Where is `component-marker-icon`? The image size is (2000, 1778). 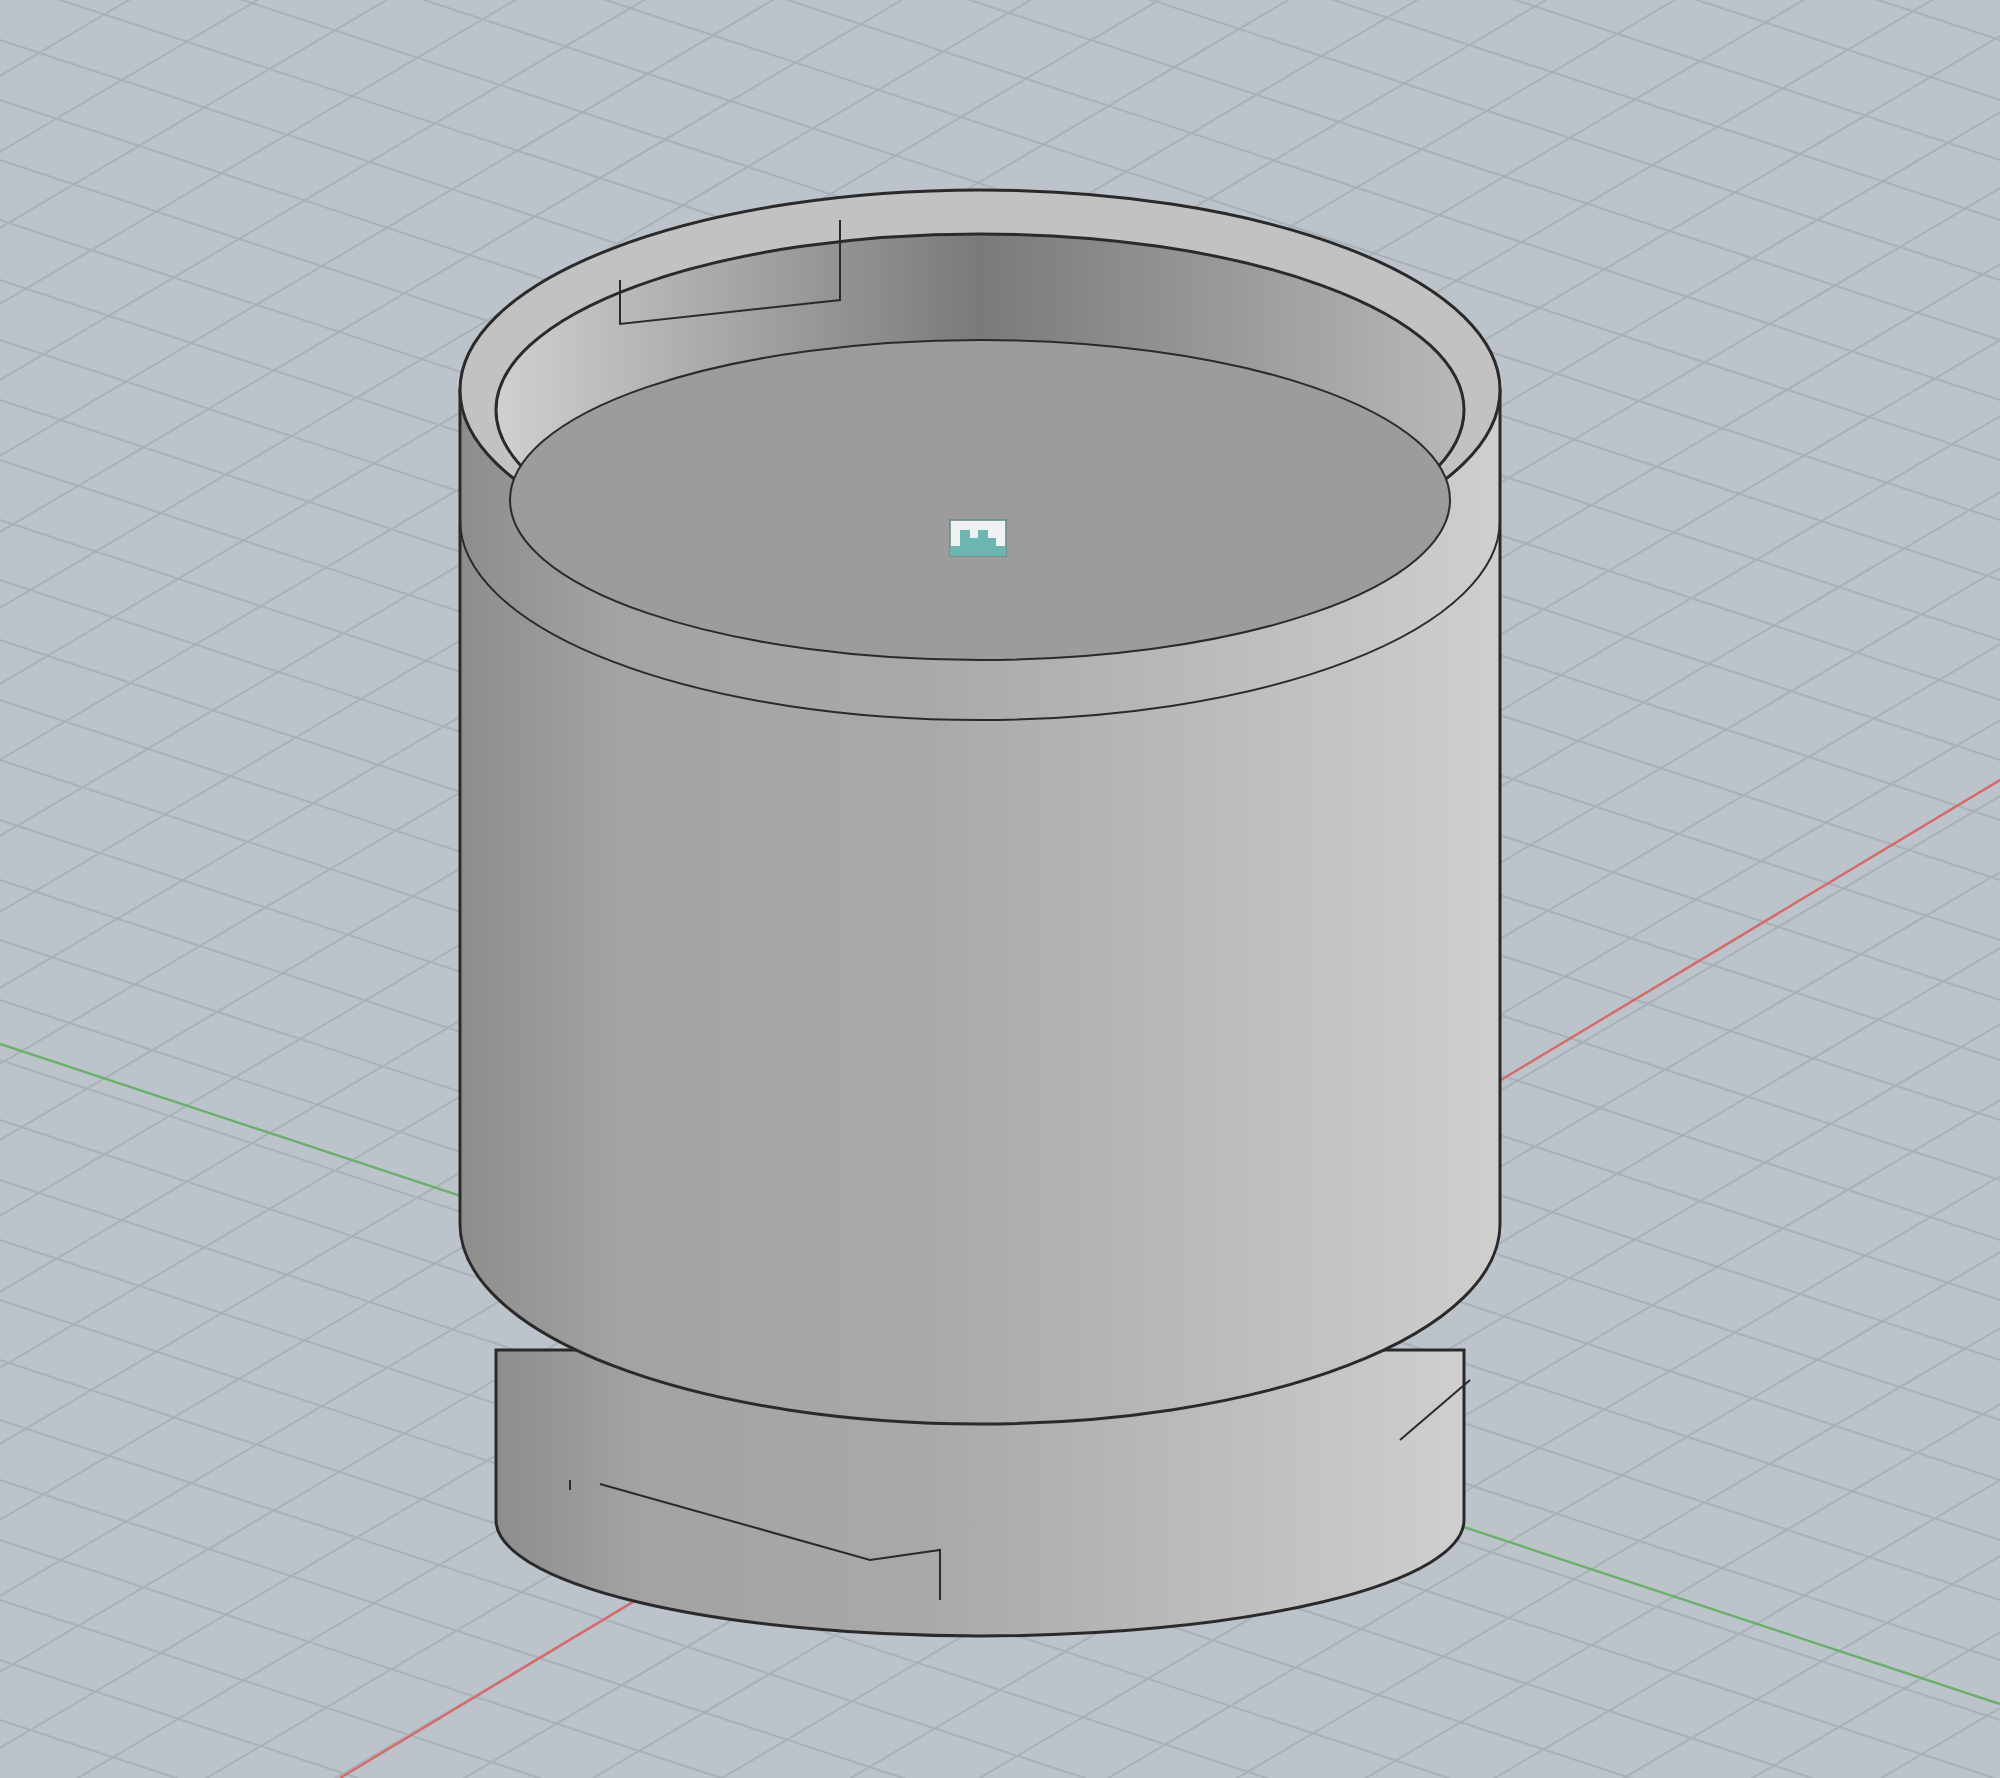 component-marker-icon is located at coordinates (978, 538).